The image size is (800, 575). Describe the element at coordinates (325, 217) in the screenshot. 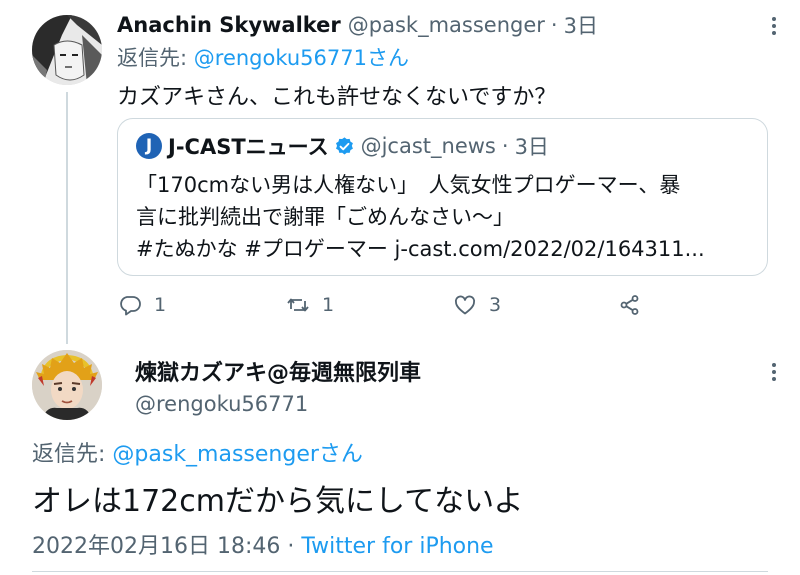

I see `quote-text-line: 言に批判続出で謝罪「ごめんなさい〜」` at that location.